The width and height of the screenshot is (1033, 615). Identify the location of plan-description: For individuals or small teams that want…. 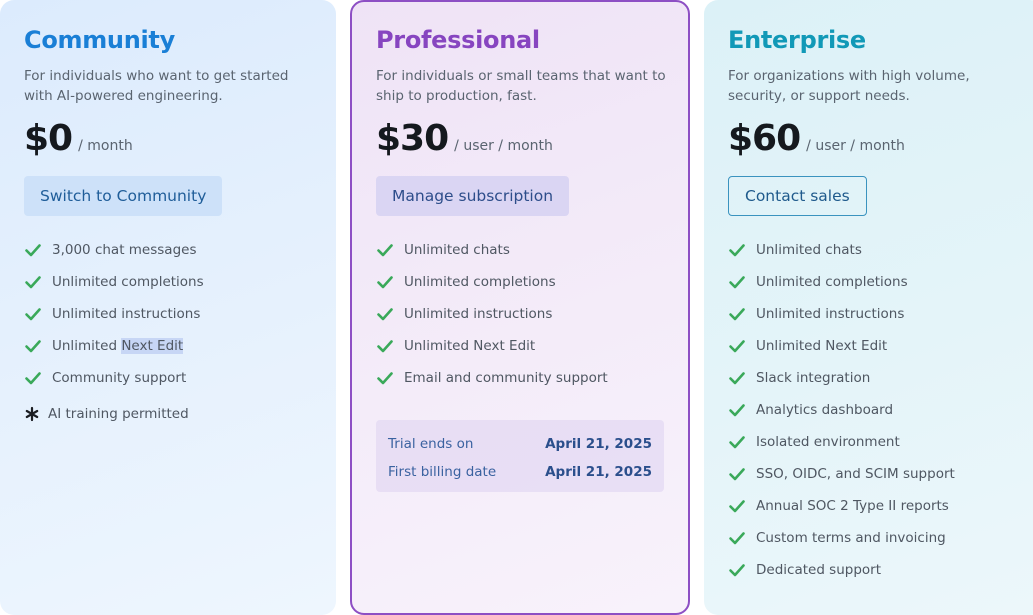
(521, 86).